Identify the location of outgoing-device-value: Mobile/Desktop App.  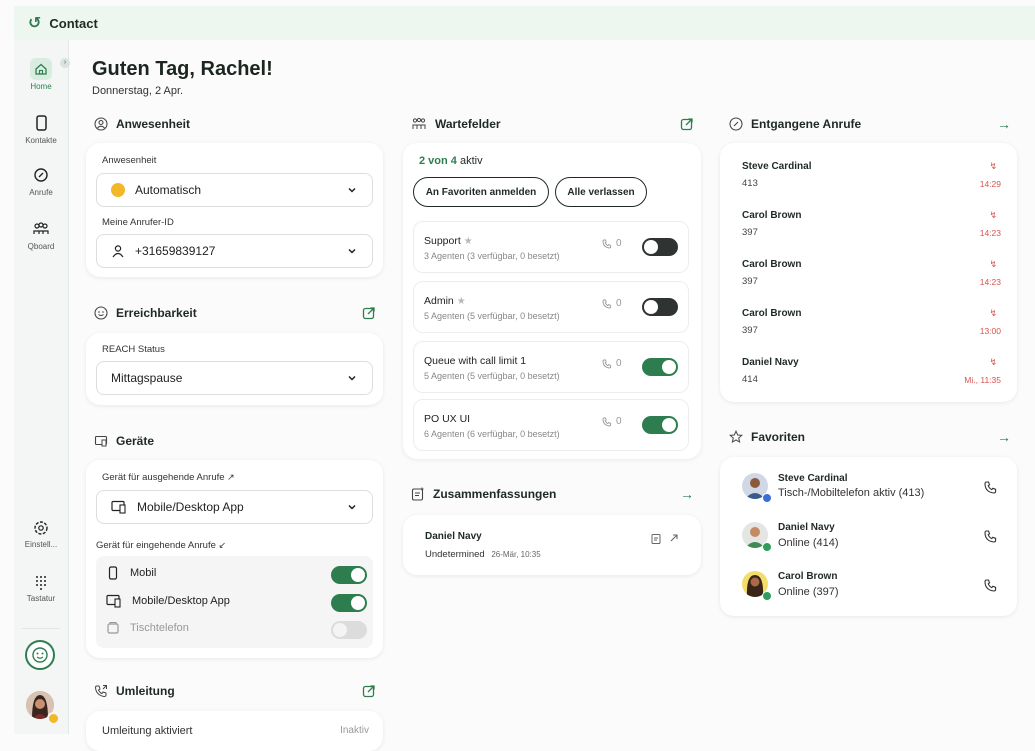
(190, 507).